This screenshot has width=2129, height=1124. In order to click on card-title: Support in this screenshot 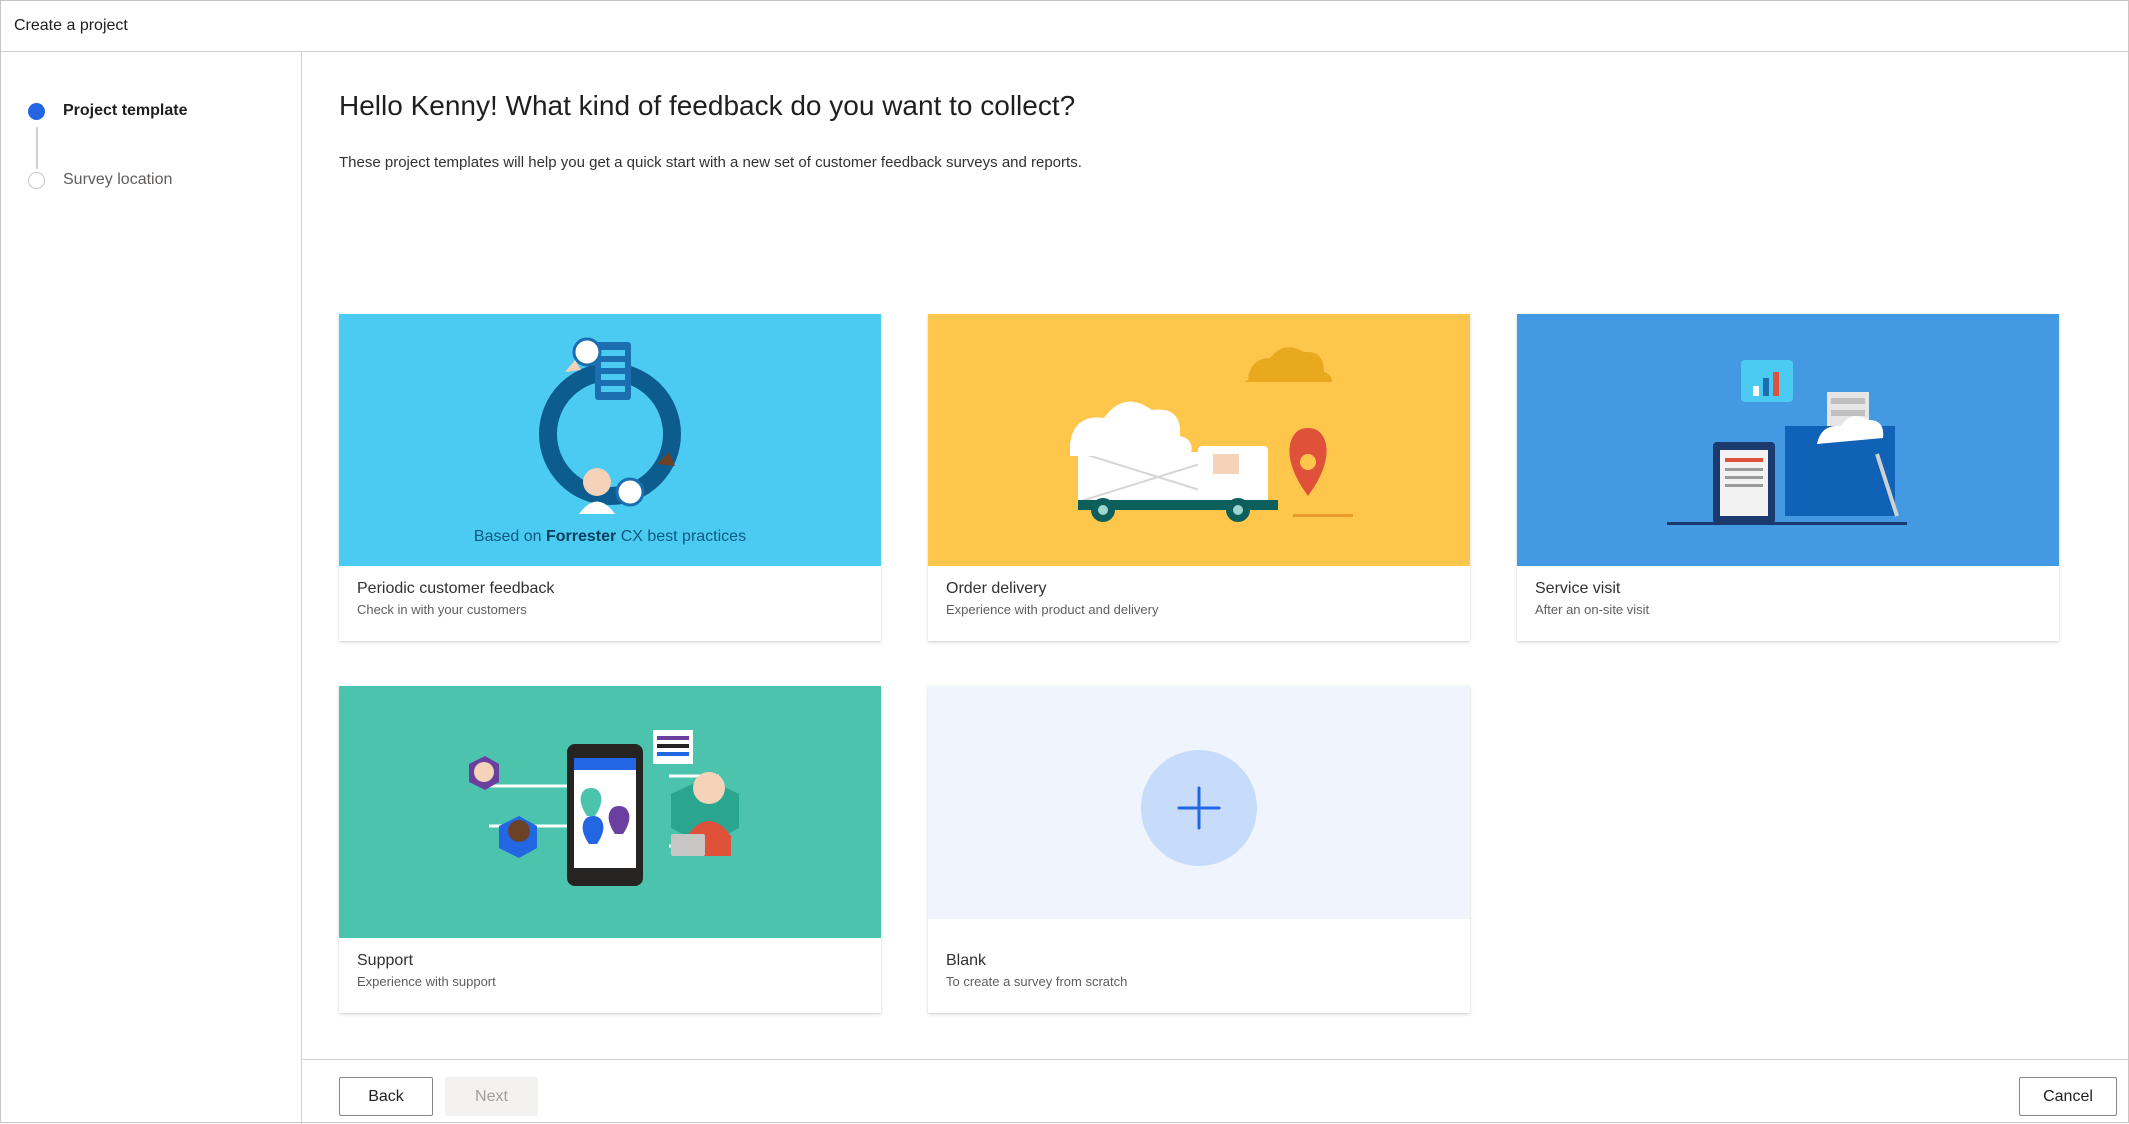, I will do `click(385, 960)`.